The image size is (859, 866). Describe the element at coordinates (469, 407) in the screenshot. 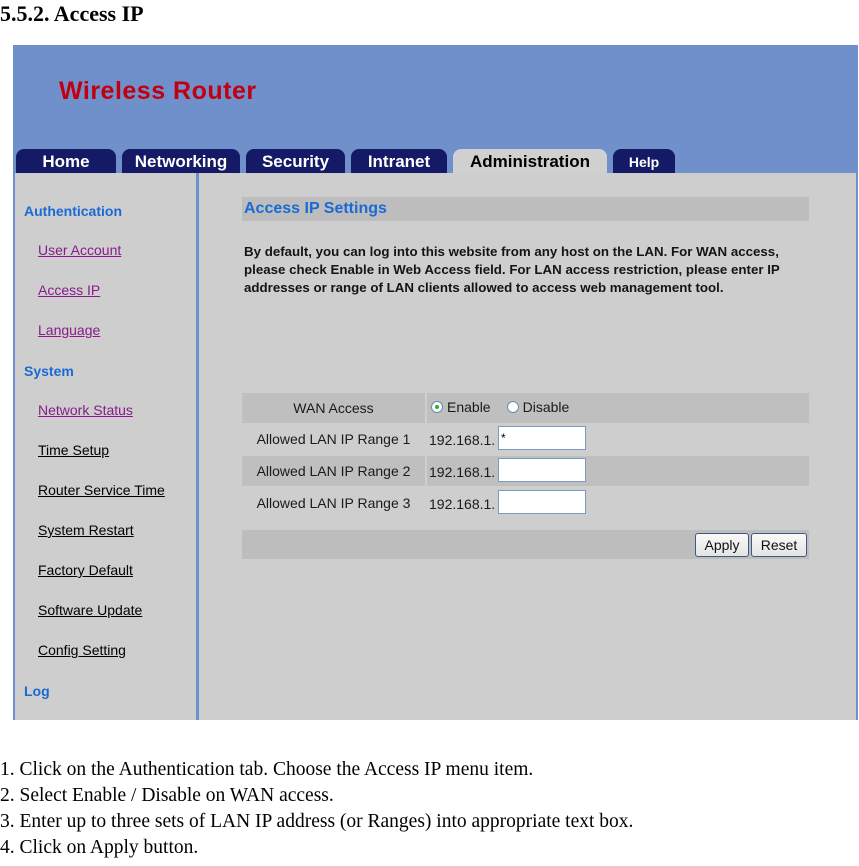

I see `wan-enable-label: Enable` at that location.